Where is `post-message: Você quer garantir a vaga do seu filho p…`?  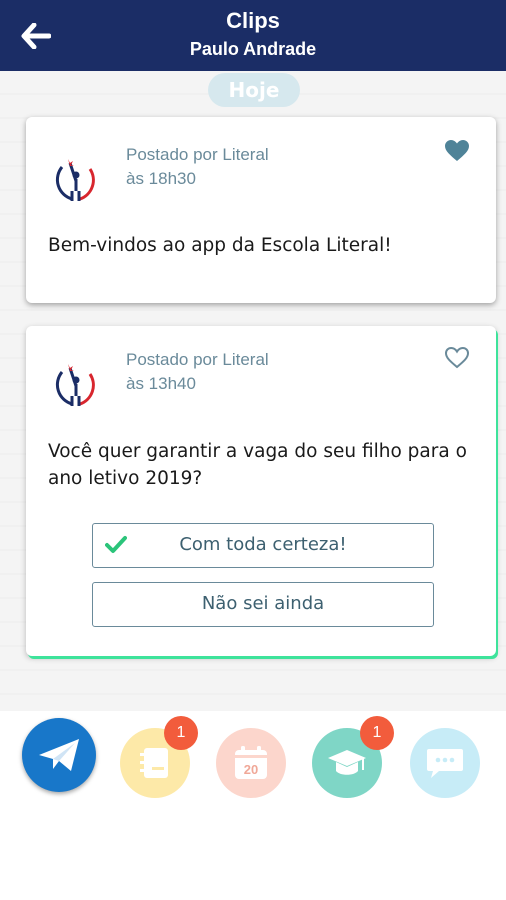 post-message: Você quer garantir a vaga do seu filho p… is located at coordinates (257, 465).